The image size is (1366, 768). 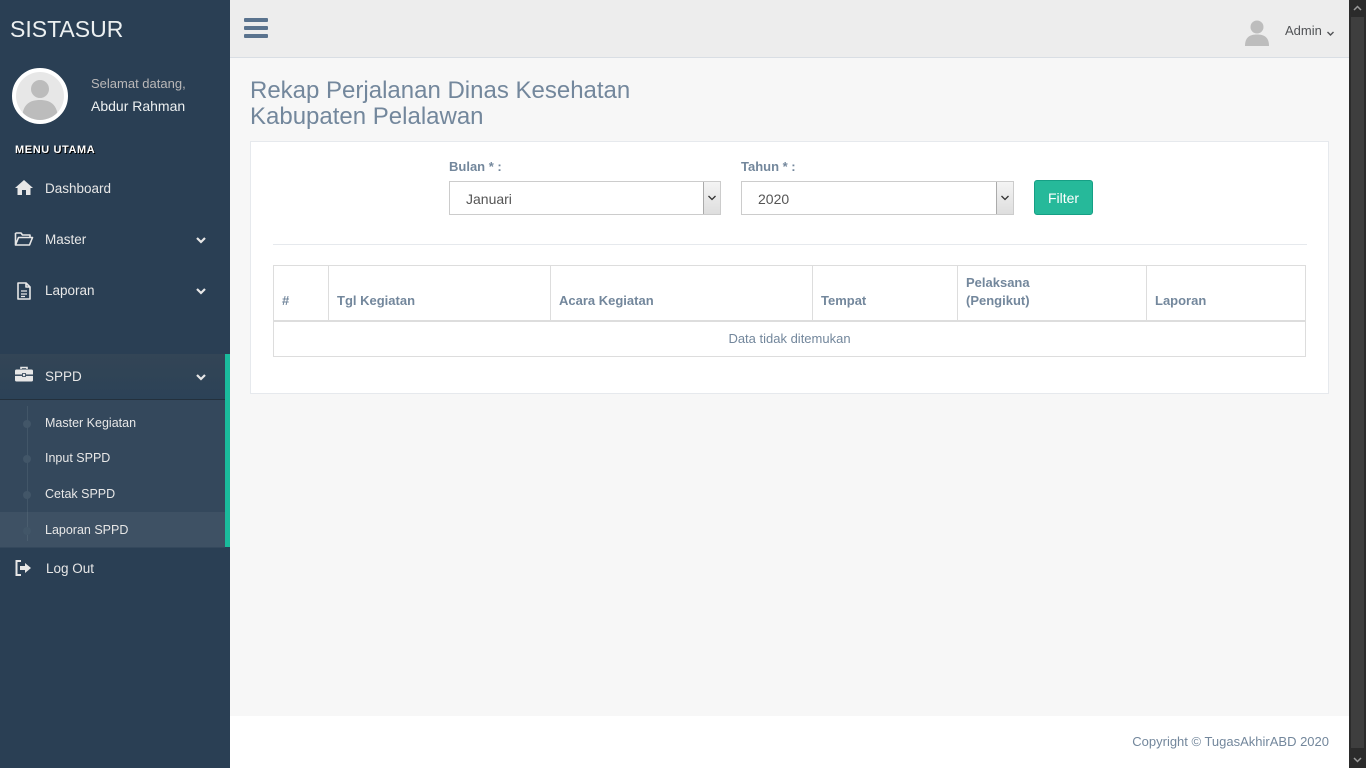 I want to click on profile-avatar, so click(x=40, y=96).